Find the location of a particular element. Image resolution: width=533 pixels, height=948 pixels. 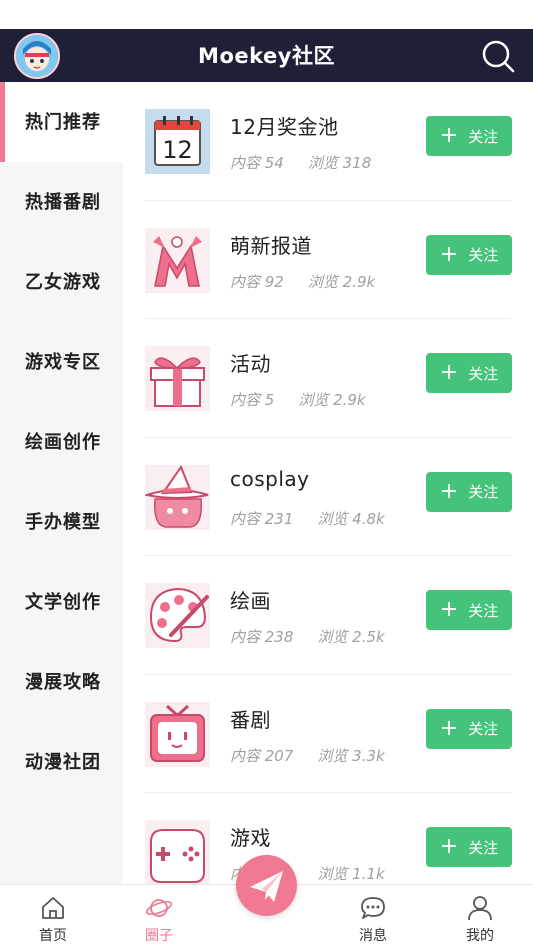

header: Moekey社区 is located at coordinates (266, 55).